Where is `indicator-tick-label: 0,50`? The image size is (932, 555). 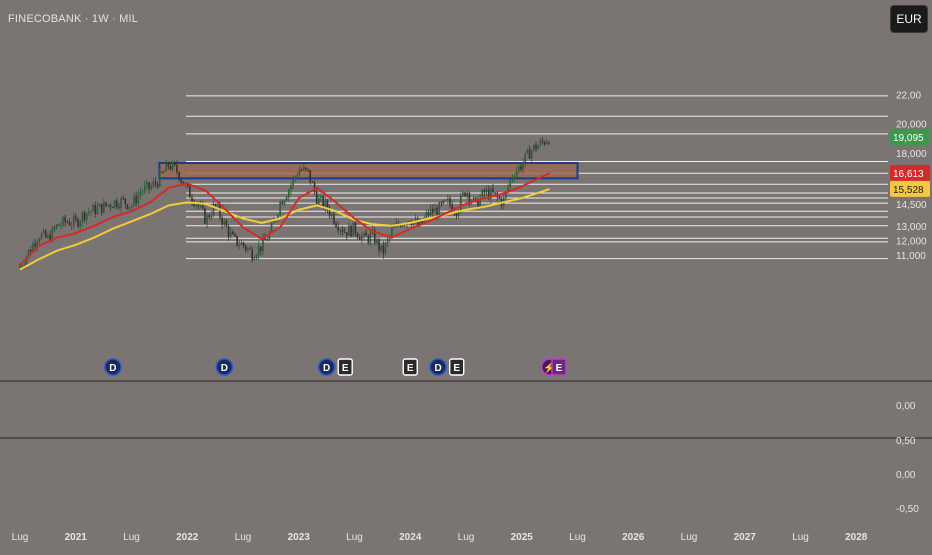
indicator-tick-label: 0,50 is located at coordinates (906, 441).